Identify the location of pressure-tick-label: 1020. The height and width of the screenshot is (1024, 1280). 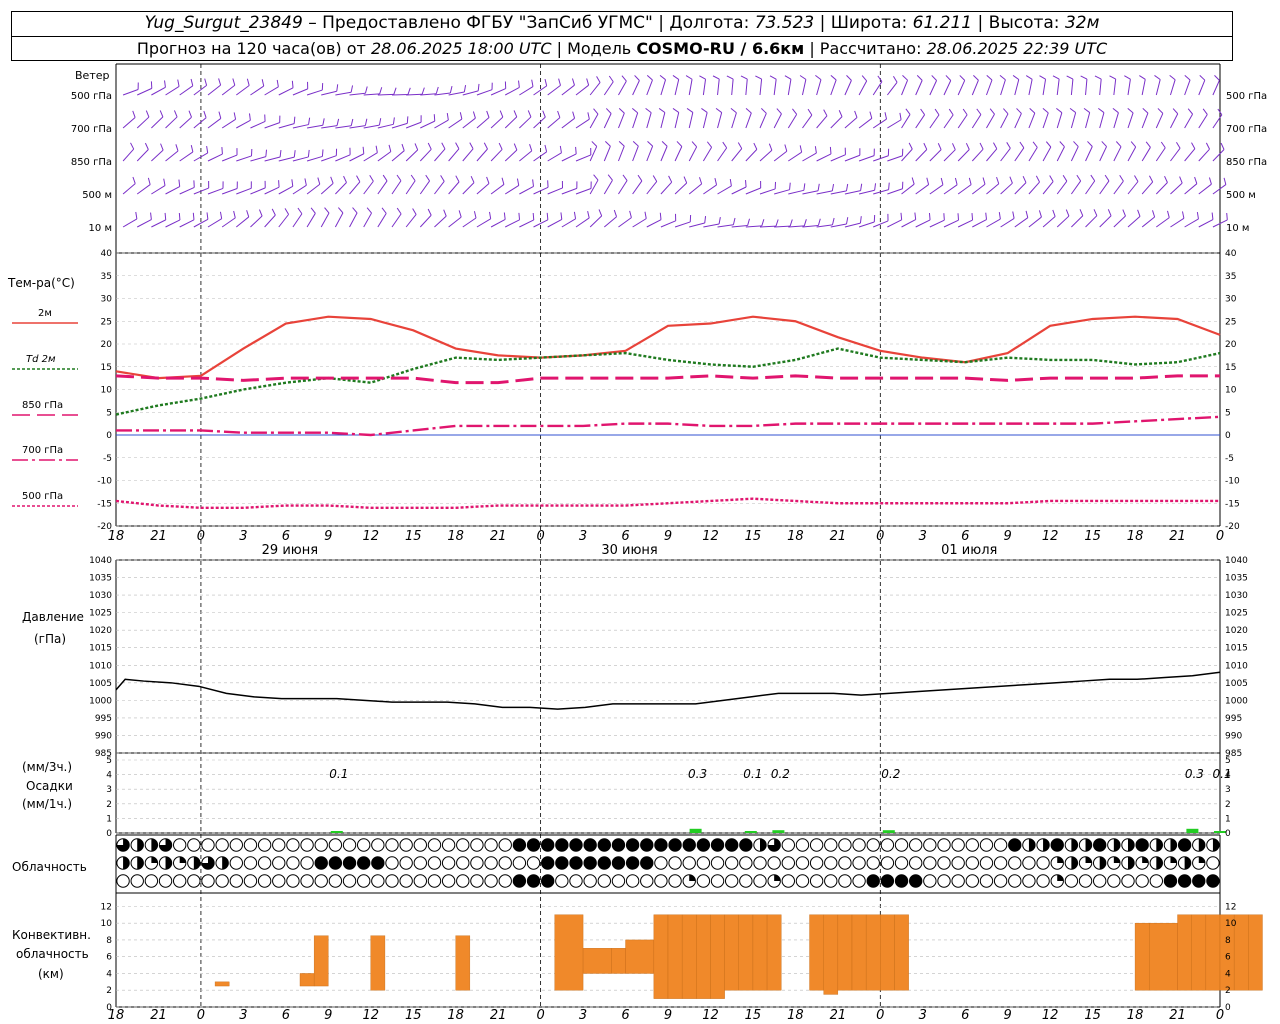
(1236, 631).